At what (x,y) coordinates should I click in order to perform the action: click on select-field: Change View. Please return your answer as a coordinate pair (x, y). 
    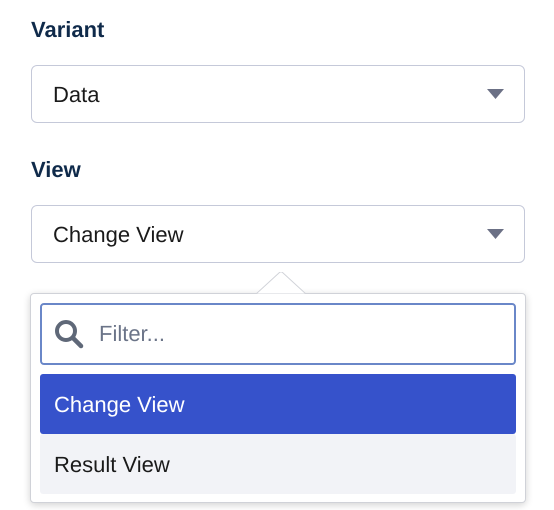
    Looking at the image, I should click on (278, 234).